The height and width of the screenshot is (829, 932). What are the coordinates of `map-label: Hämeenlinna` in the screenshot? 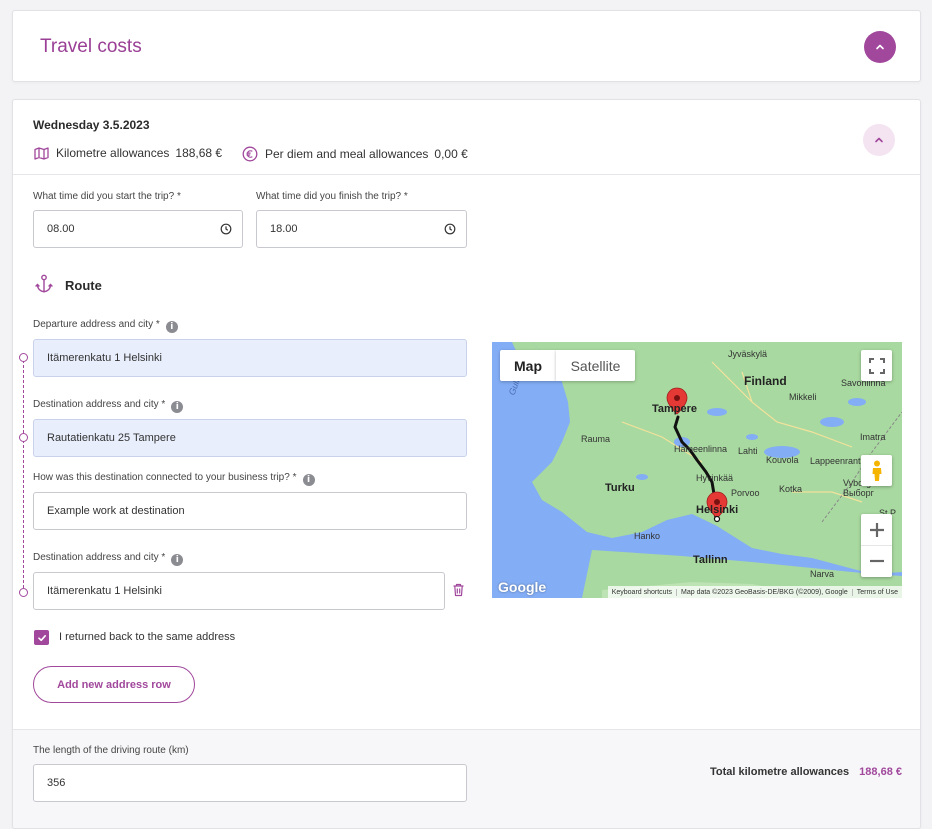 It's located at (701, 449).